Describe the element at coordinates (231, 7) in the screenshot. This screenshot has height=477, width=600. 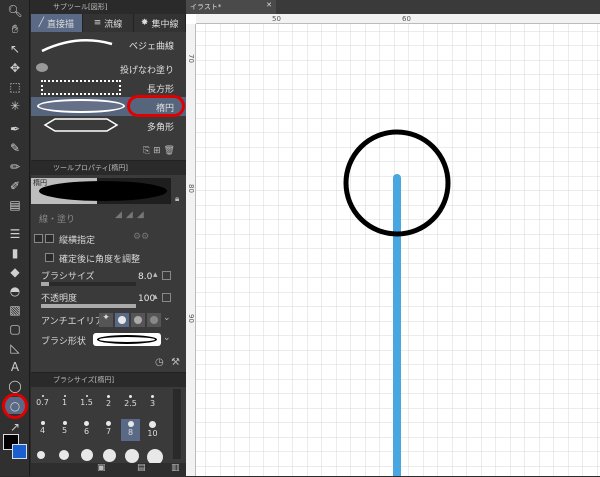
I see `document-tab: イラスト* ✕` at that location.